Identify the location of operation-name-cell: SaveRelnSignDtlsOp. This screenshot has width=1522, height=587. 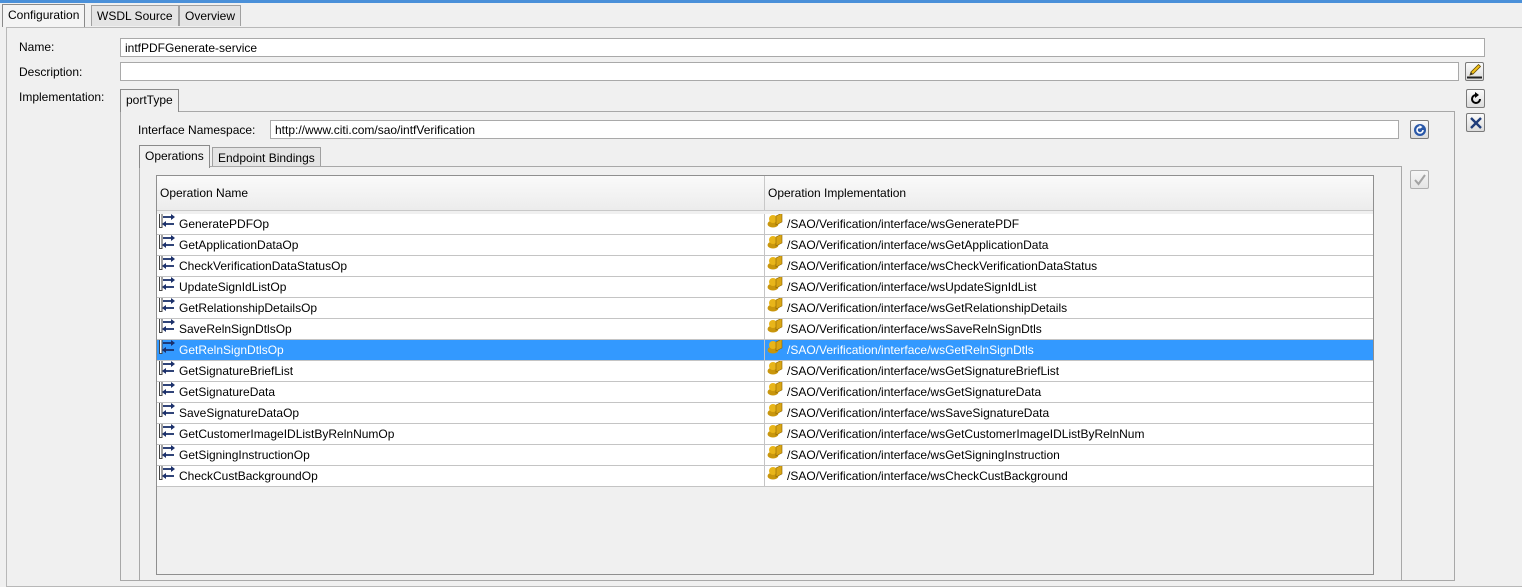
(461, 329).